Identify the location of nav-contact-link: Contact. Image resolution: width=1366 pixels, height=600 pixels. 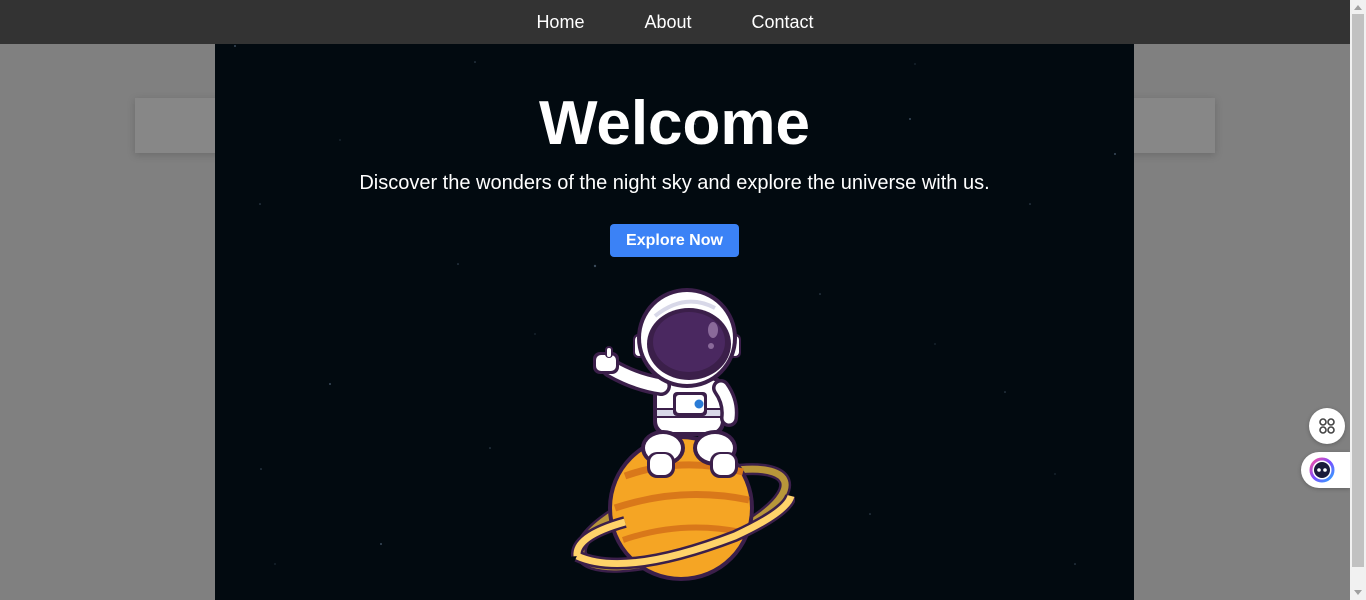
(783, 22).